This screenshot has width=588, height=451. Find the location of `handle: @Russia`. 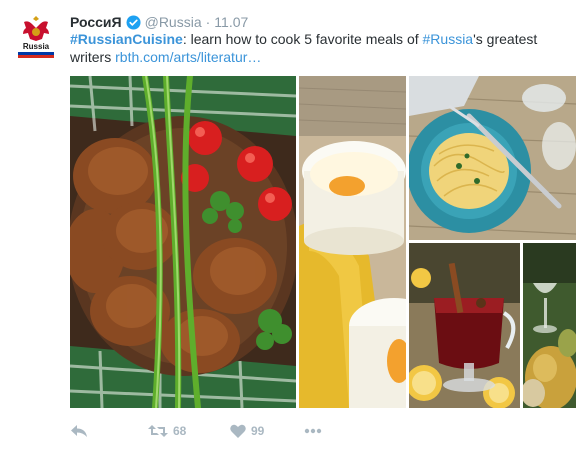

handle: @Russia is located at coordinates (173, 22).